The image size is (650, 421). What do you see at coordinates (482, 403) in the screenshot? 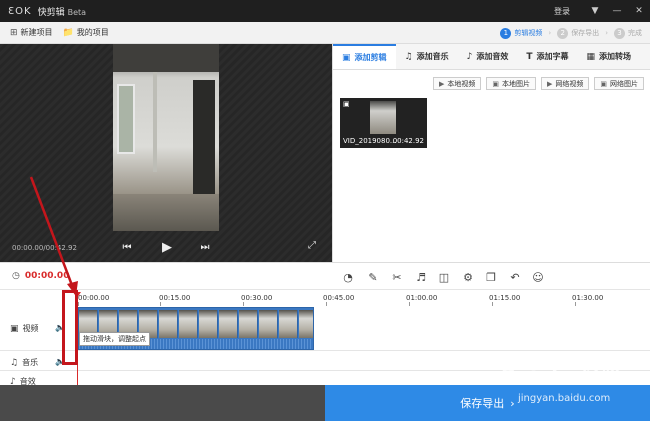
I see `save-export-label: 保存导出` at bounding box center [482, 403].